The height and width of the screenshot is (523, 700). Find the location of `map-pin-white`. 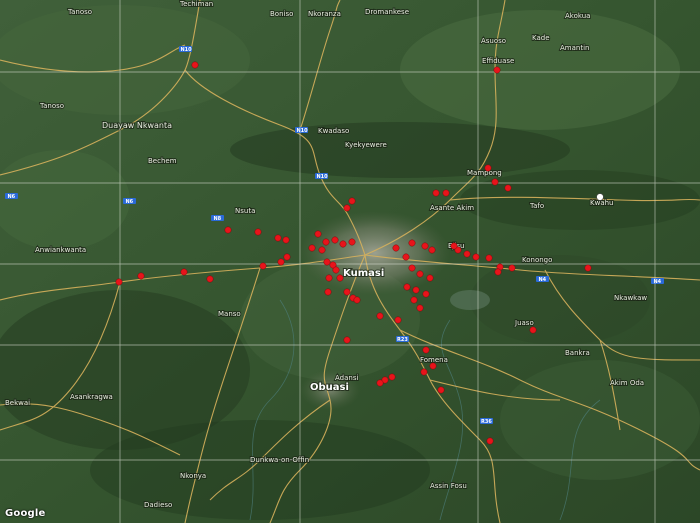

map-pin-white is located at coordinates (600, 197).